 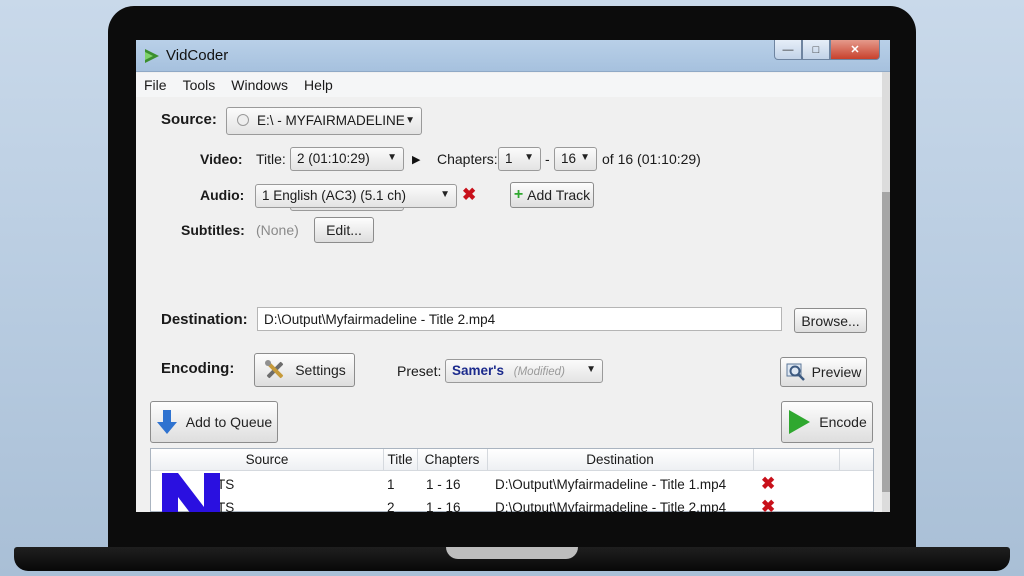 I want to click on window-controls: — □ ✕, so click(x=827, y=51).